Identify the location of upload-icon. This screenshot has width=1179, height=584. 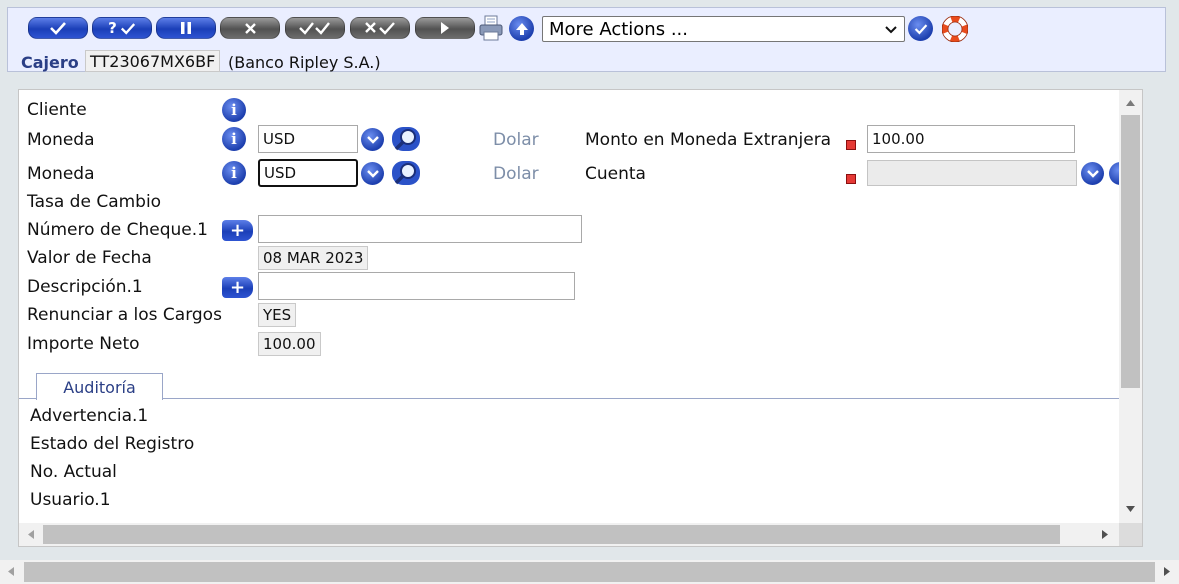
(521, 28).